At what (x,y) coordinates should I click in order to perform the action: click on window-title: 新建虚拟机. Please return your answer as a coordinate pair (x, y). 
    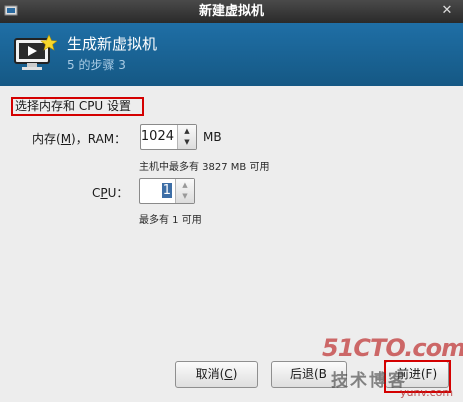
    Looking at the image, I should click on (231, 11).